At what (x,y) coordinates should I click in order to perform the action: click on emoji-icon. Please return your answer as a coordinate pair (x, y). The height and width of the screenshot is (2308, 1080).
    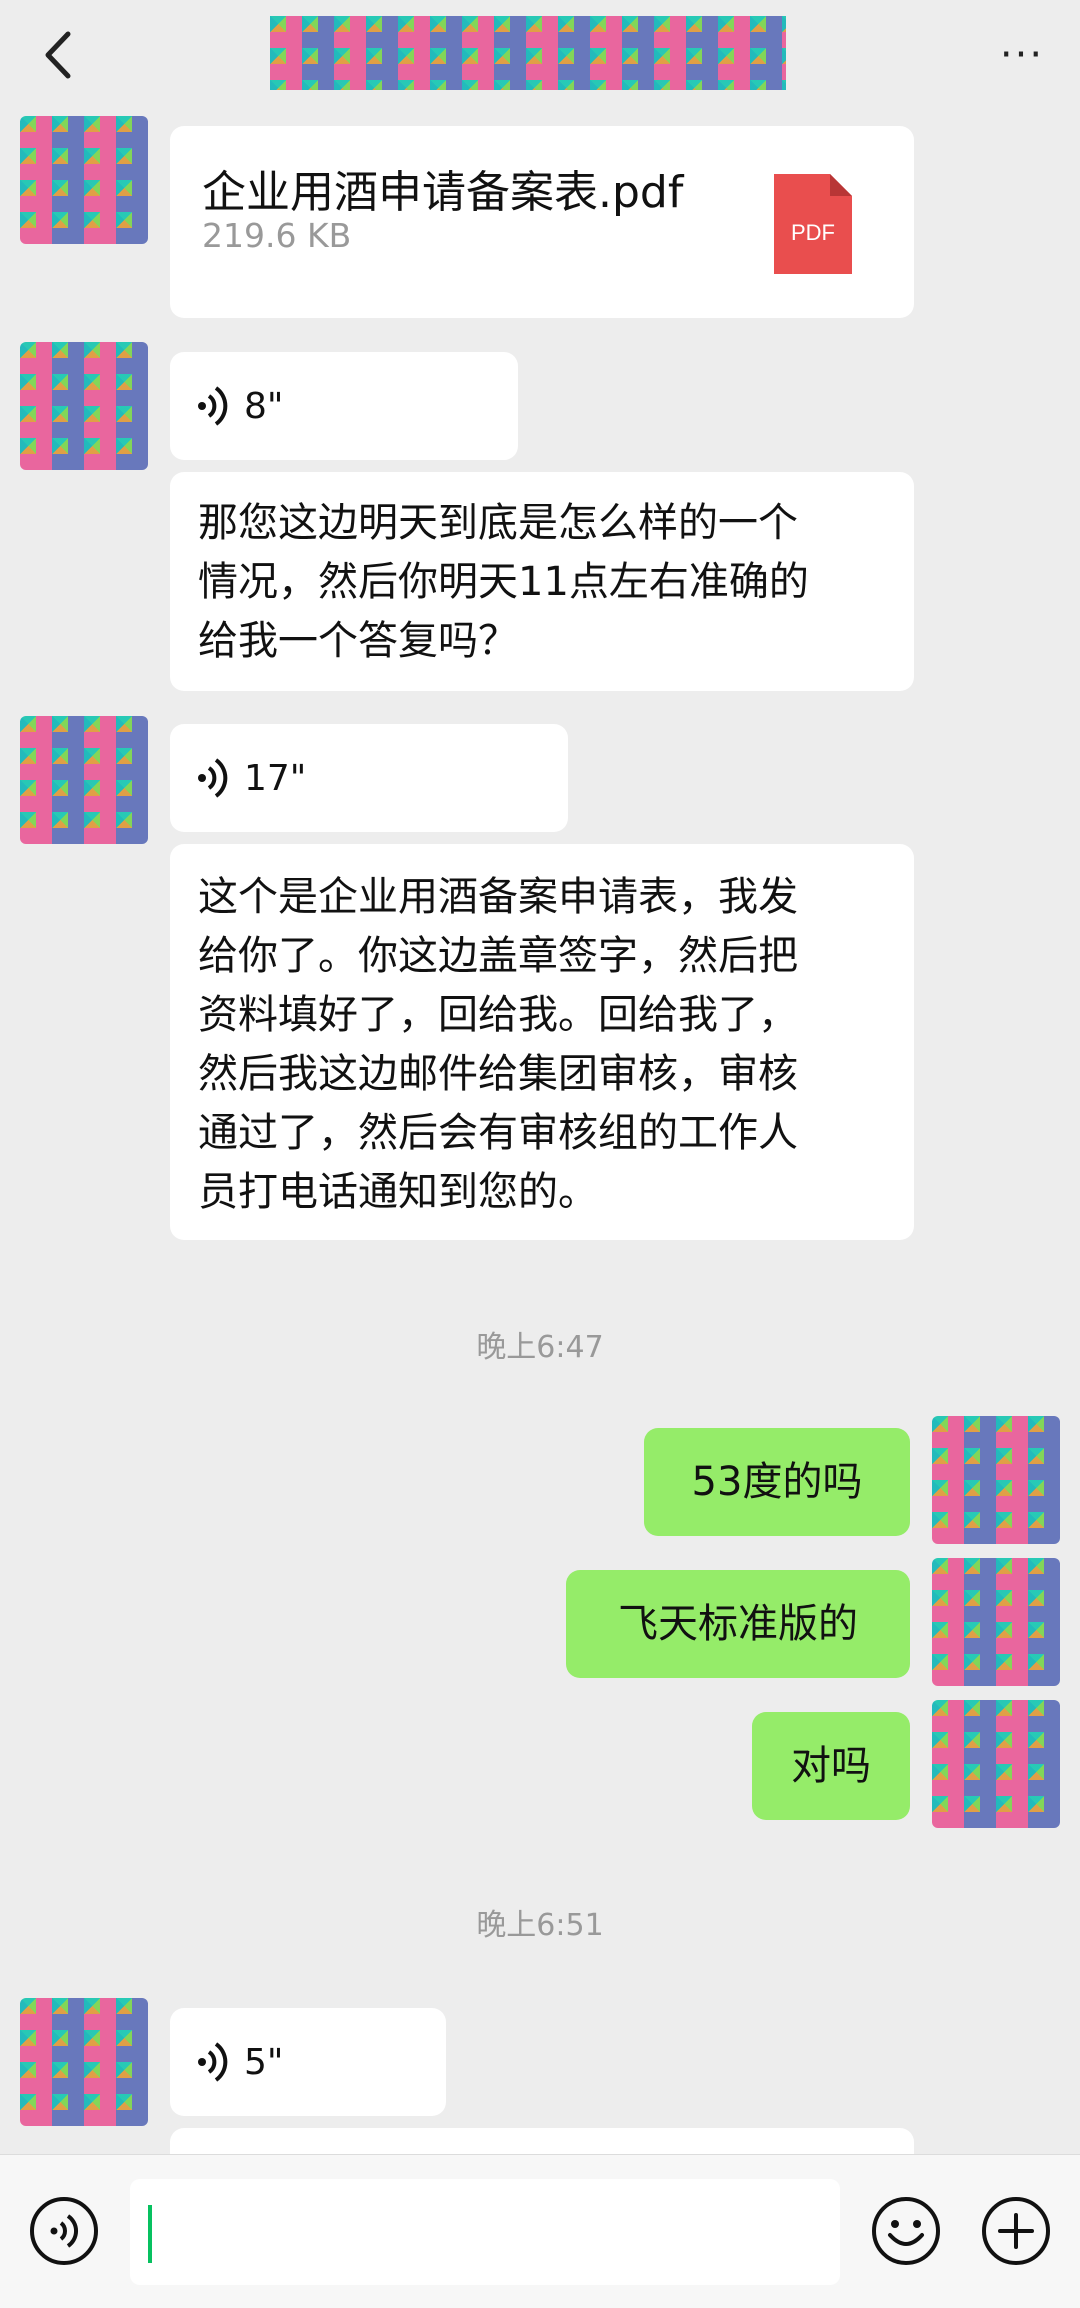
    Looking at the image, I should click on (906, 2231).